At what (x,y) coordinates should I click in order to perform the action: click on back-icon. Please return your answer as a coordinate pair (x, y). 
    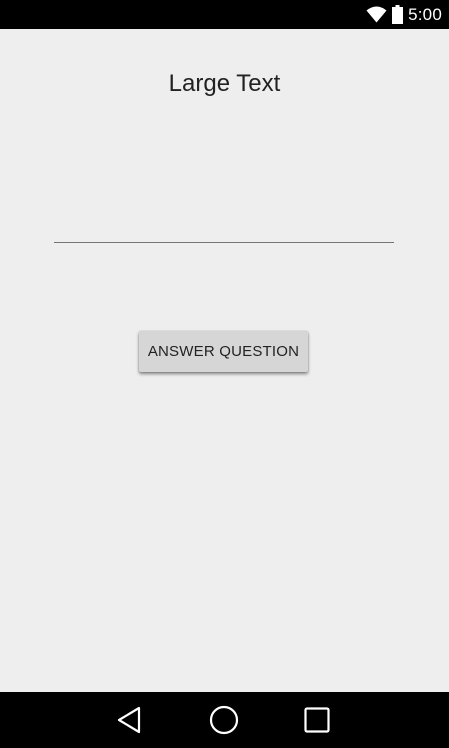
    Looking at the image, I should click on (129, 720).